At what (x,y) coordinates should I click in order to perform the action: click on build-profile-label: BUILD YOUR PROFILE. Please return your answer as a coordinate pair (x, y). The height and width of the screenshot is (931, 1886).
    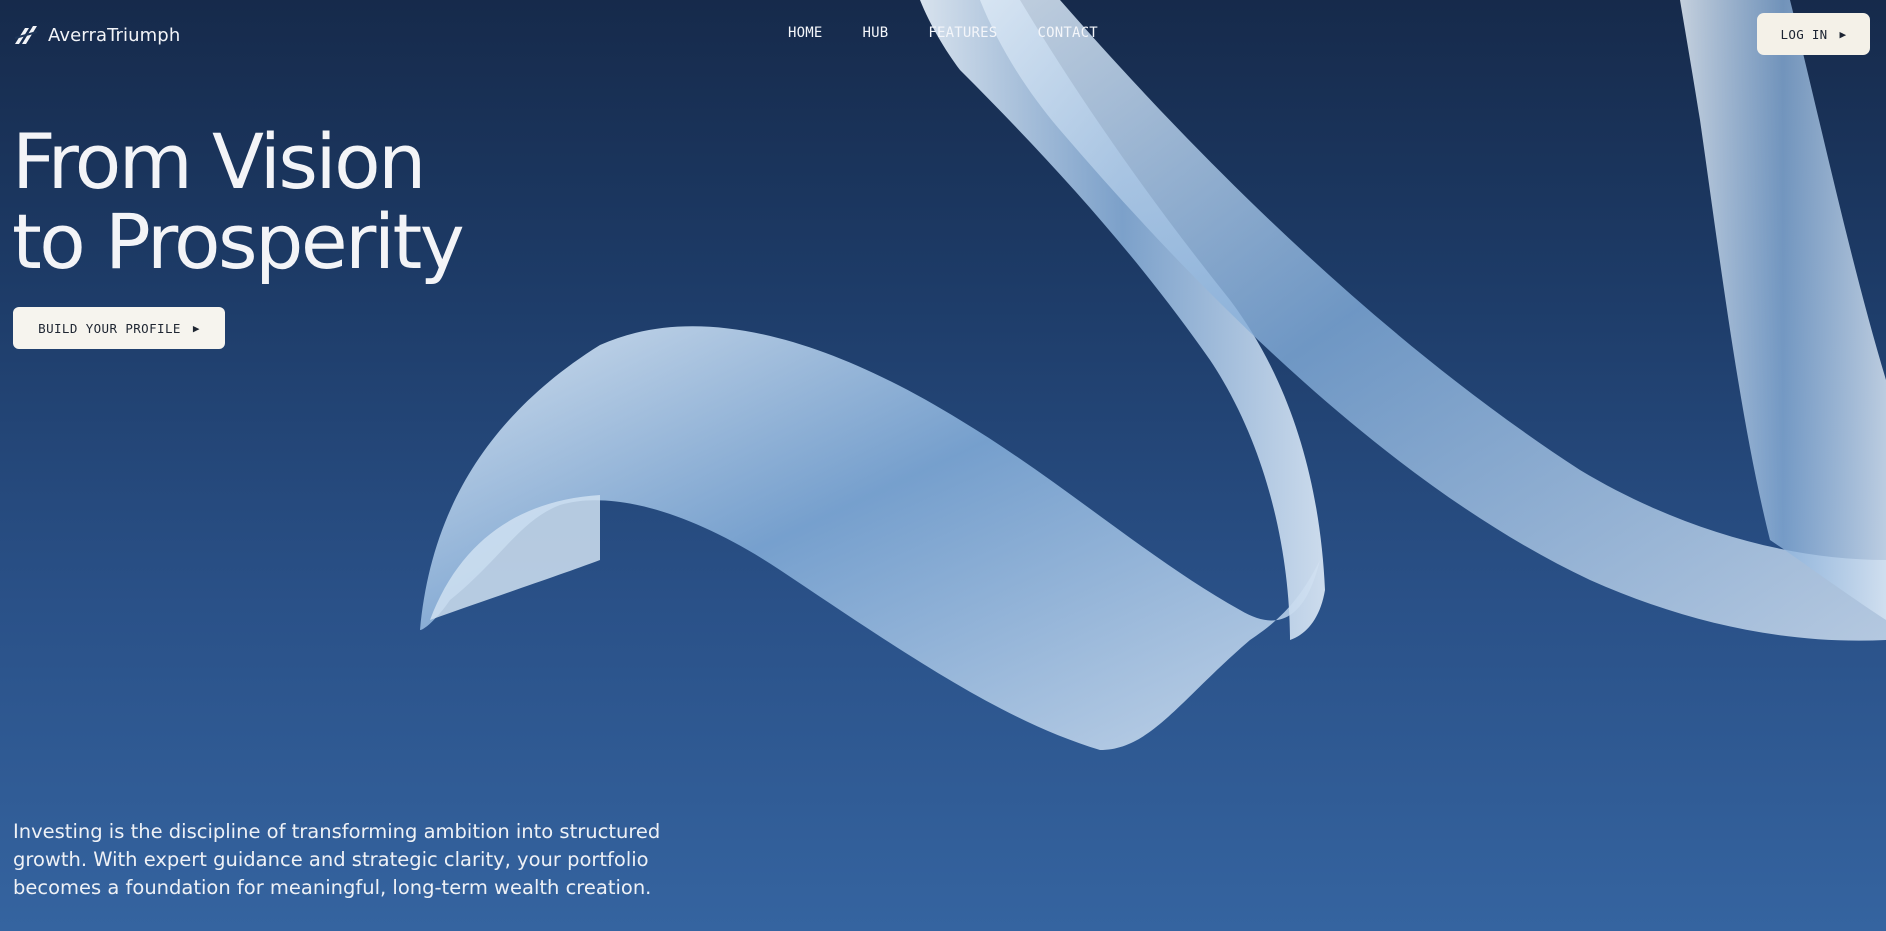
    Looking at the image, I should click on (109, 328).